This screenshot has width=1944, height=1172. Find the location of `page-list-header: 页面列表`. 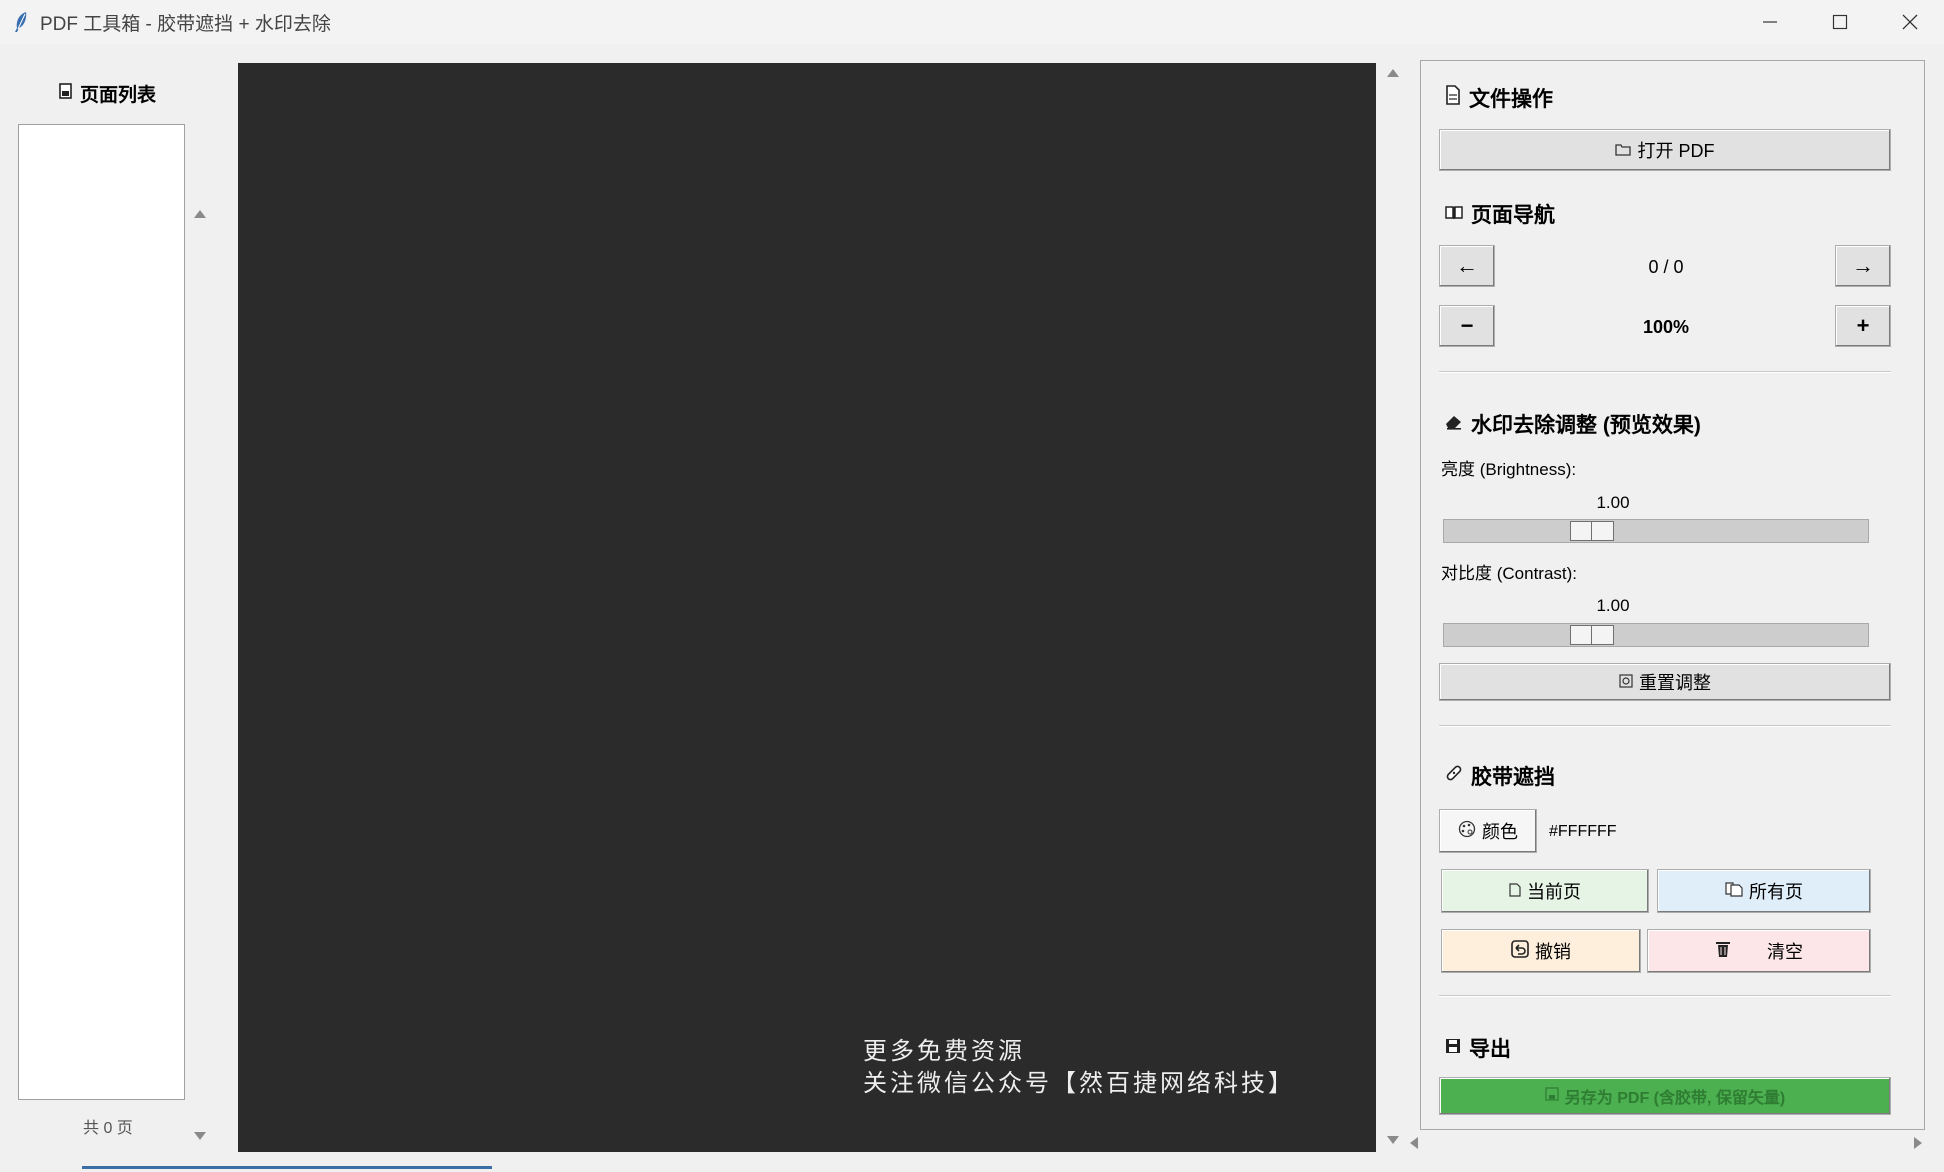

page-list-header: 页面列表 is located at coordinates (107, 93).